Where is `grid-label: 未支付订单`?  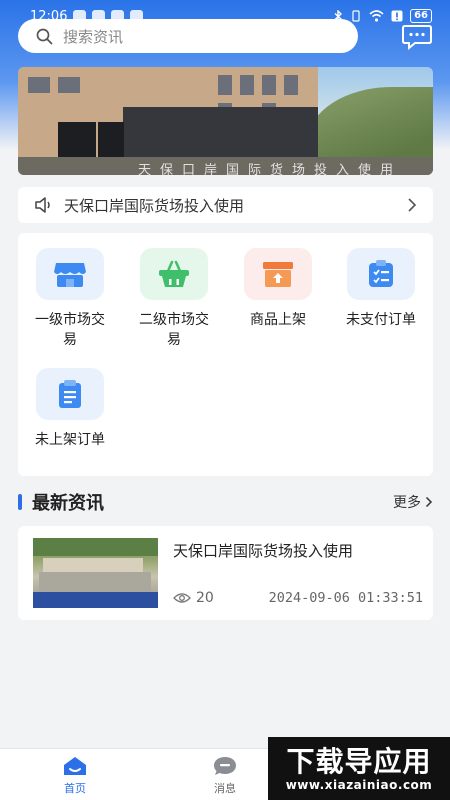
grid-label: 未支付订单 is located at coordinates (381, 320).